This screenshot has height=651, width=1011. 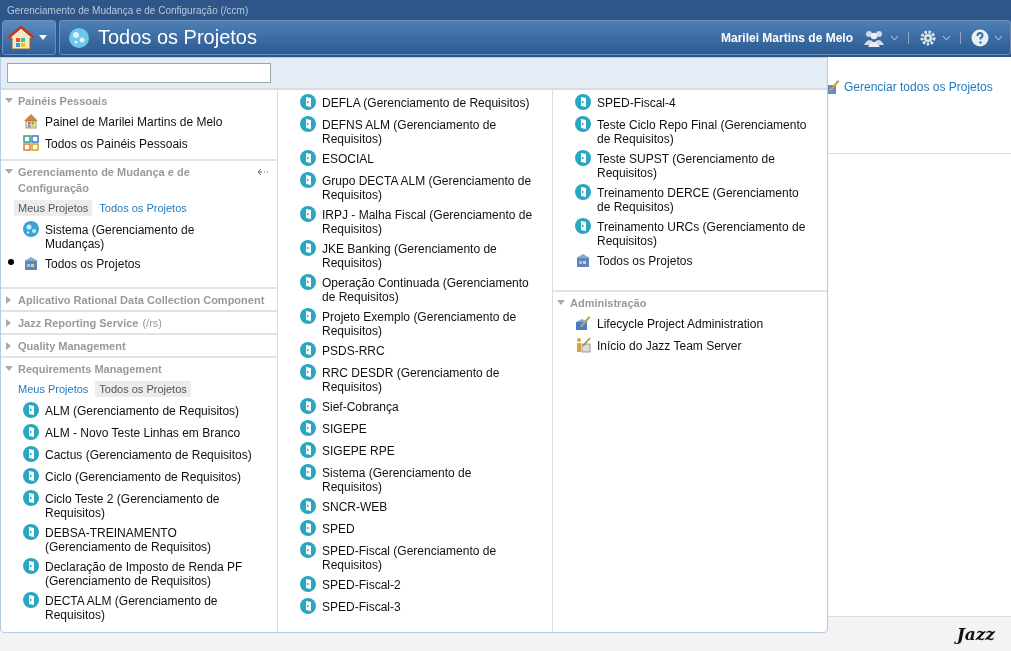 I want to click on menu-item: IRPJ - Malha Fiscal (Gerenciamento de Requisitos), so click(x=427, y=221).